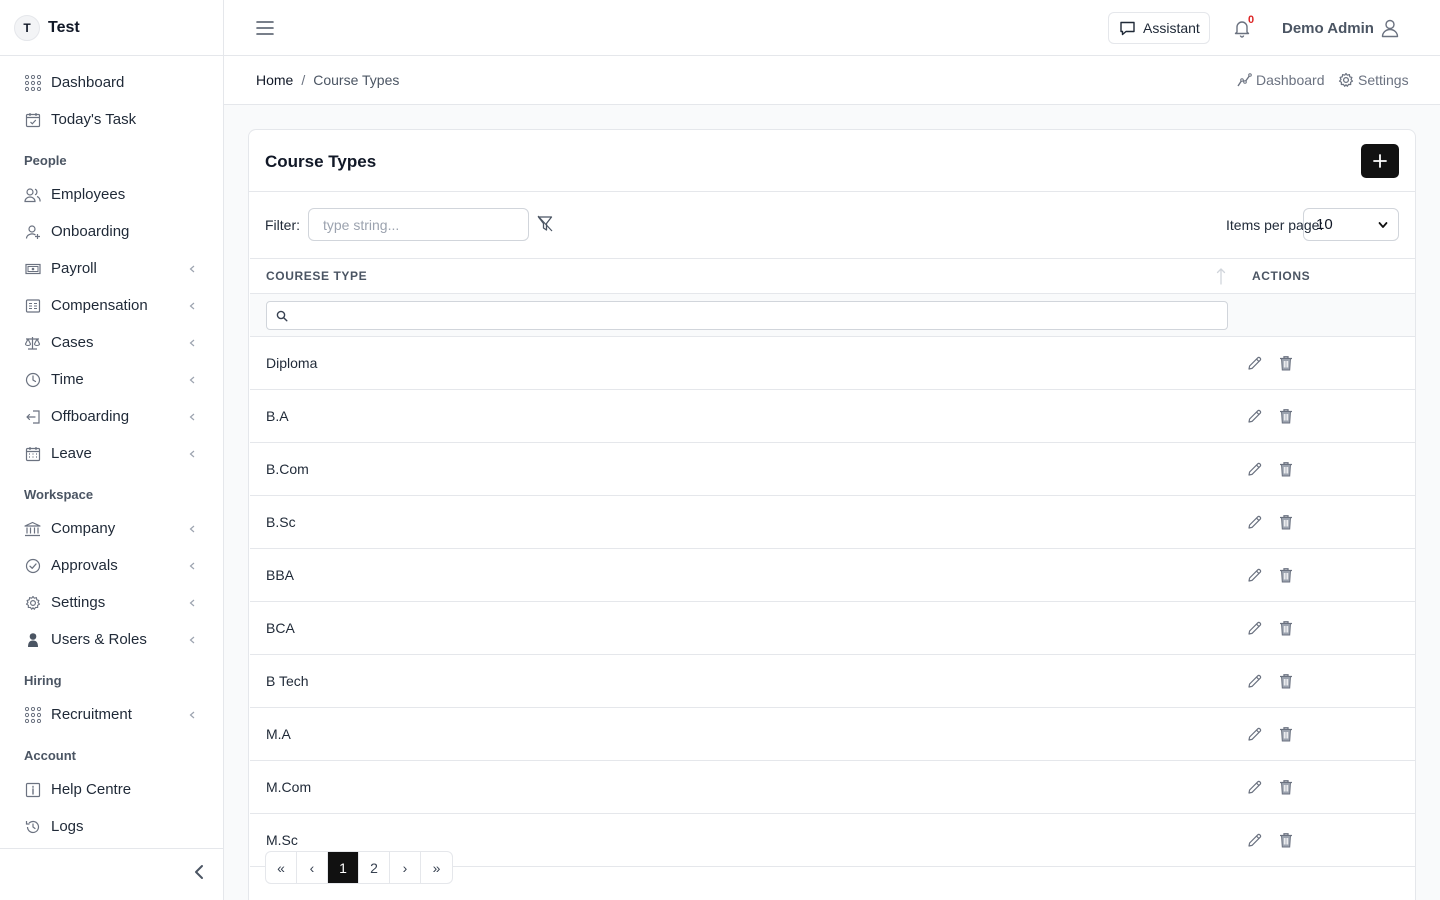 This screenshot has height=900, width=1440. Describe the element at coordinates (32, 602) in the screenshot. I see `gear-icon` at that location.